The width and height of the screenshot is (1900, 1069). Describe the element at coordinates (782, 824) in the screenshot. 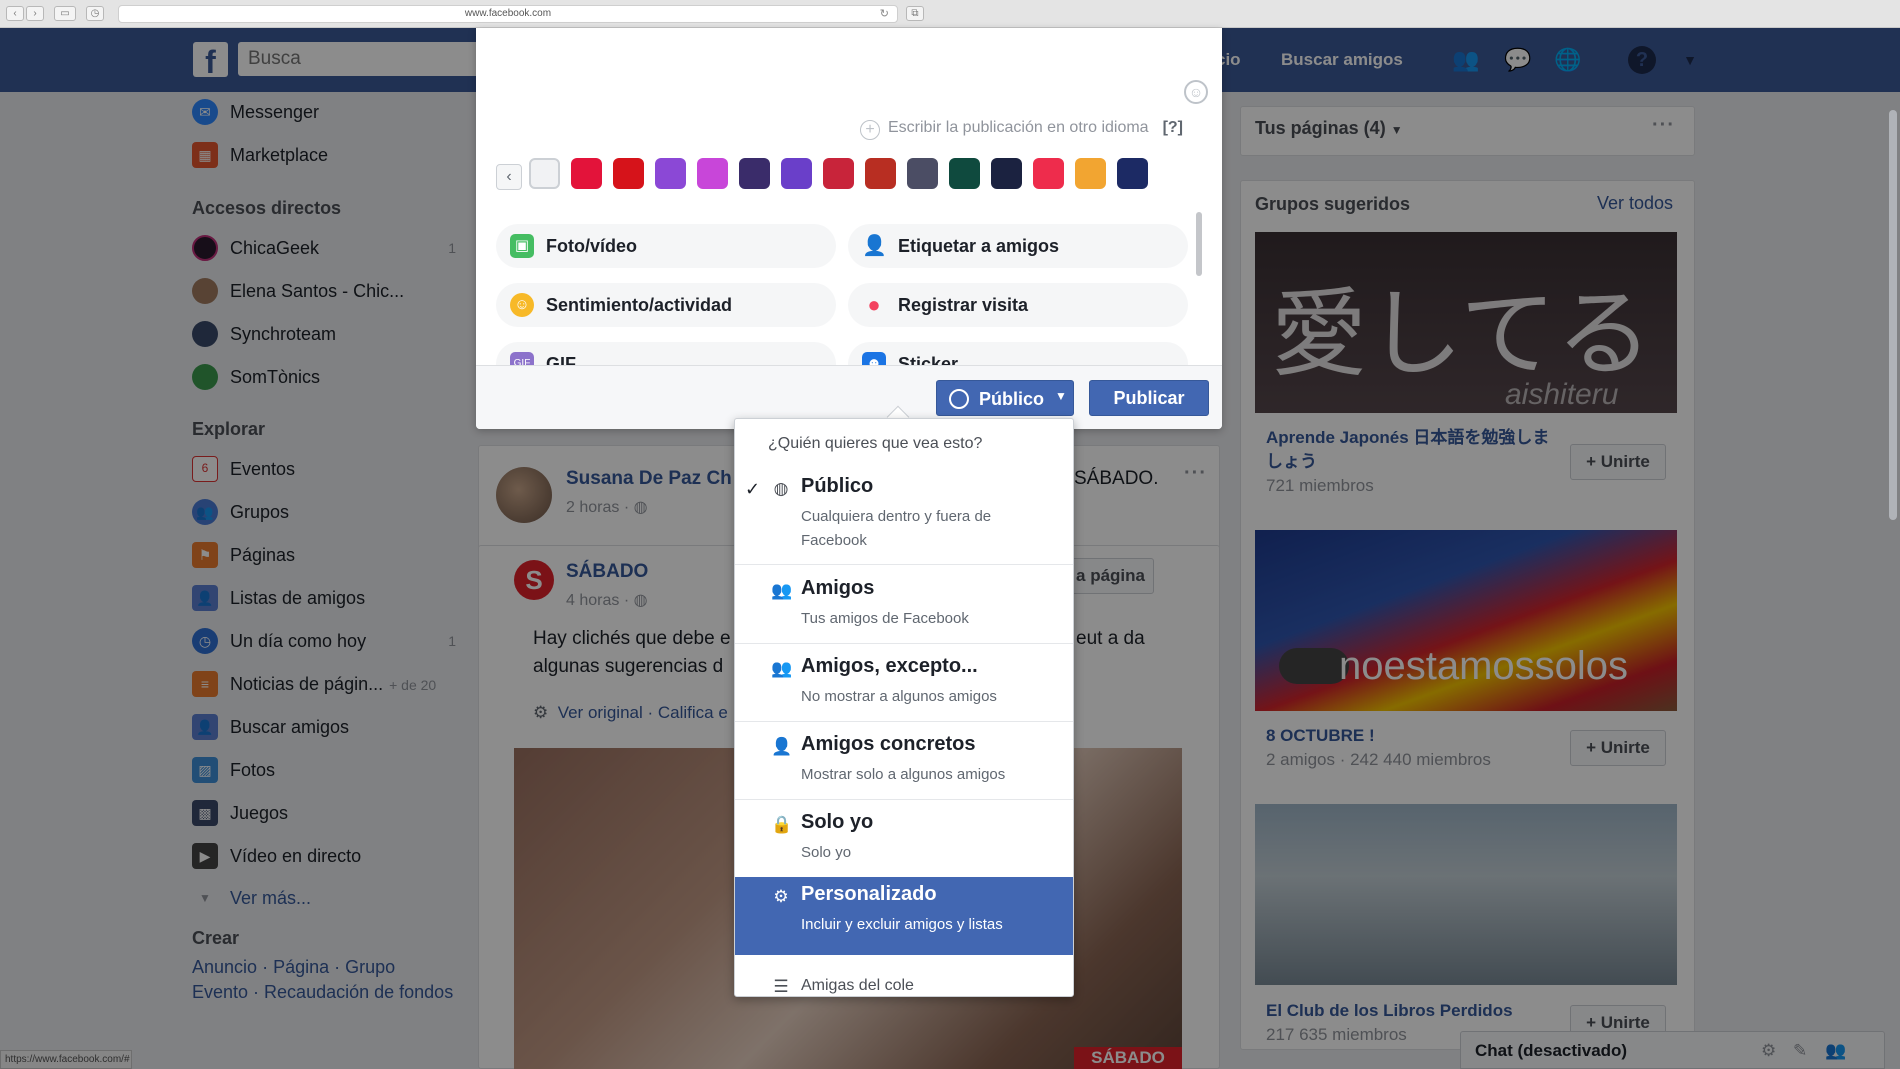

I see `lock-icon: 🔒` at that location.